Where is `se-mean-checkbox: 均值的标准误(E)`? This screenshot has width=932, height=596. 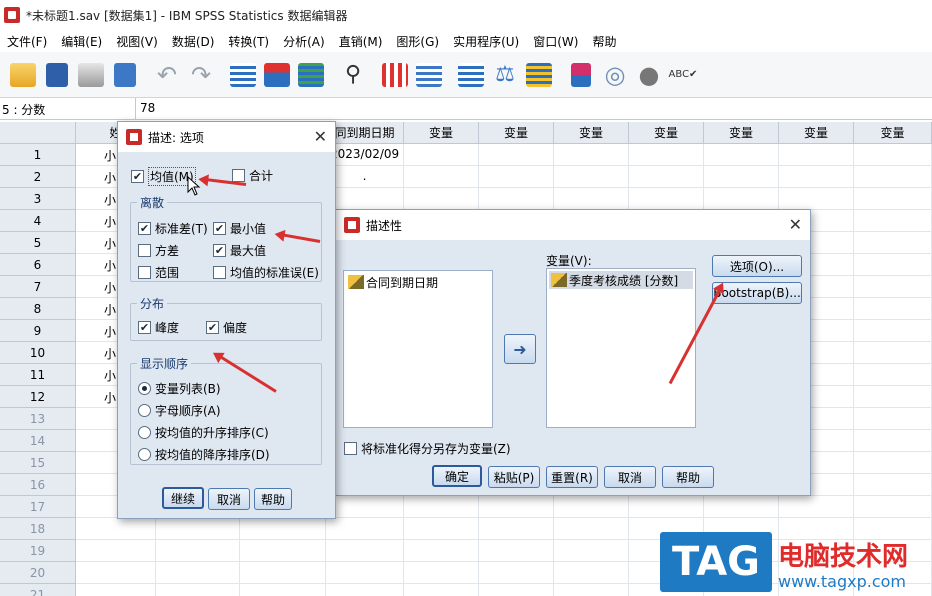 se-mean-checkbox: 均值的标准误(E) is located at coordinates (266, 272).